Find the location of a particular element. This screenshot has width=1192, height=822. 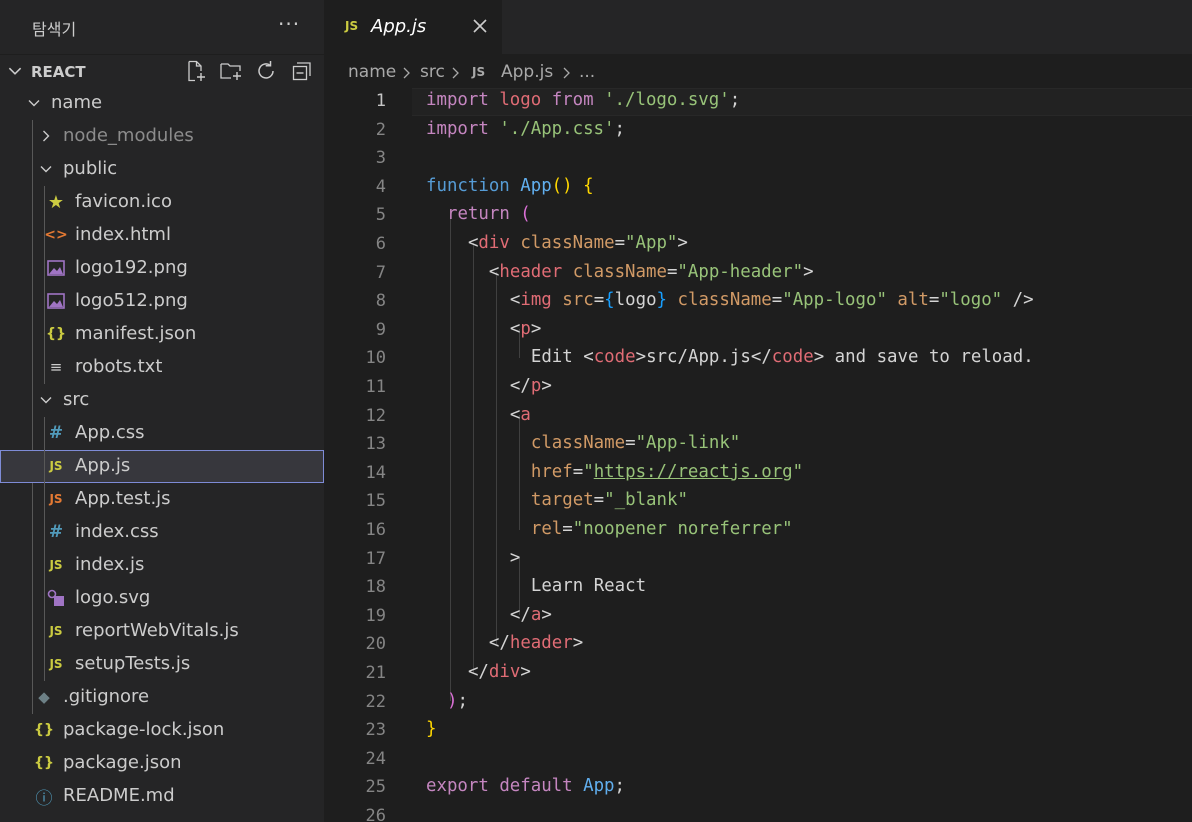

code-line: 14 href="https://reactjs.org" is located at coordinates (758, 474).